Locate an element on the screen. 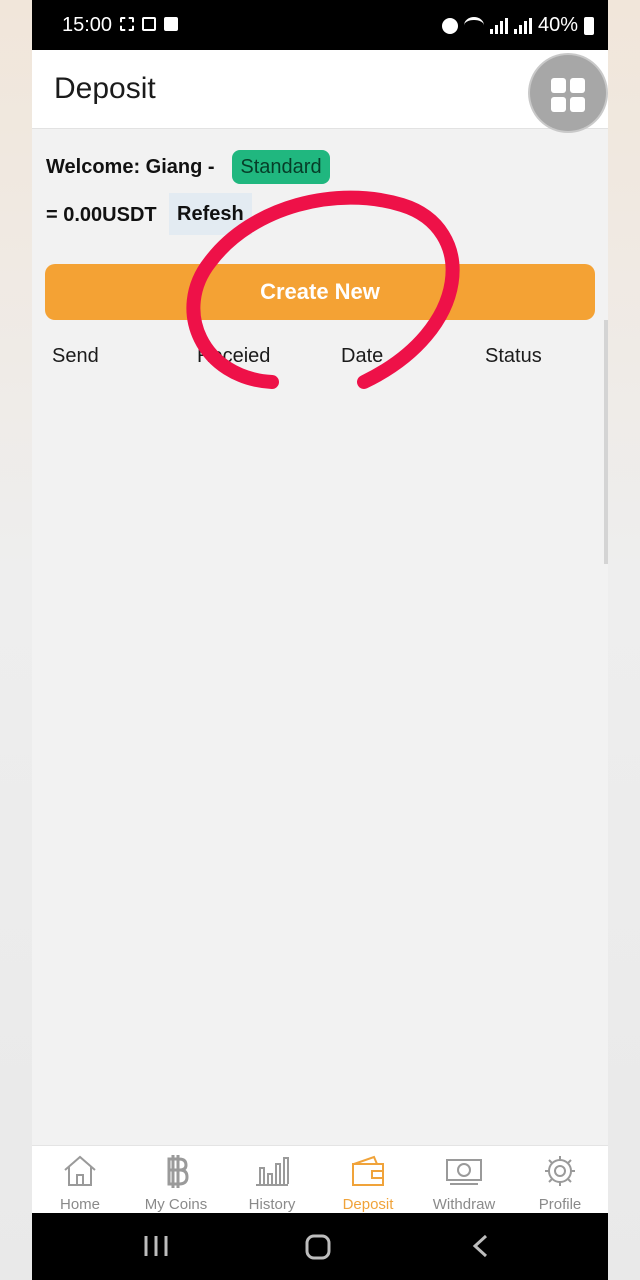  gear-icon is located at coordinates (560, 1171).